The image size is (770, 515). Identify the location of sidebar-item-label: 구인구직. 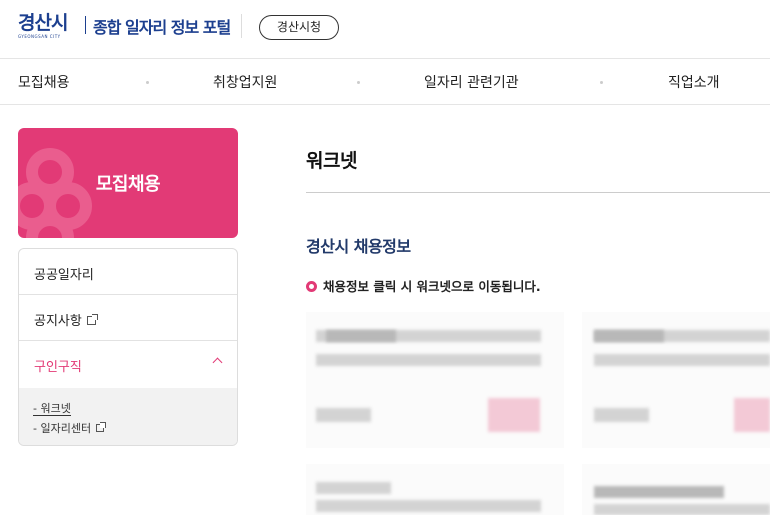
(58, 367).